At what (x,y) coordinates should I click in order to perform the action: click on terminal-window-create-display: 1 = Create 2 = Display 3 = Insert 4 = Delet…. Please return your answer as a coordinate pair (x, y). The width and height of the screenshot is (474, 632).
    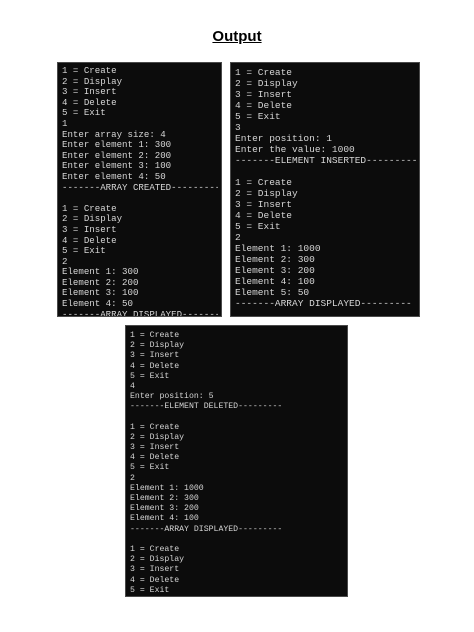
    Looking at the image, I should click on (139, 189).